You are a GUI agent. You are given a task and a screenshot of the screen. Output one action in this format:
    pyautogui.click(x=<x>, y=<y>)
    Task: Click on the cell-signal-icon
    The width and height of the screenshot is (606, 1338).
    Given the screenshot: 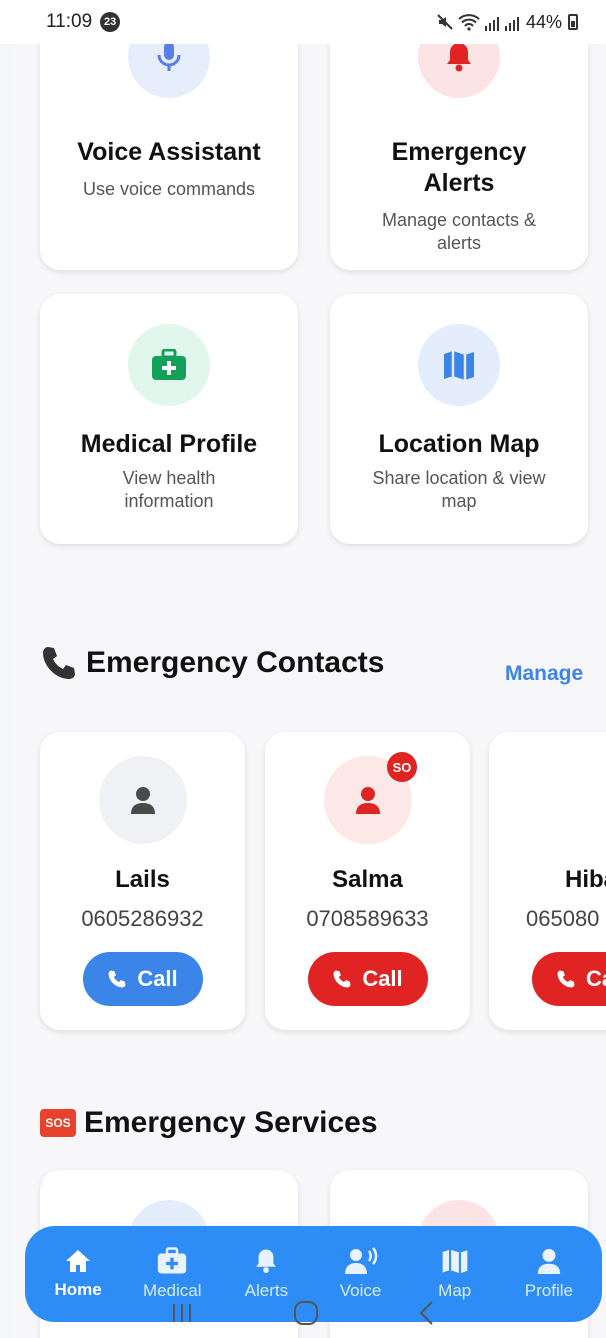 What is the action you would take?
    pyautogui.click(x=491, y=24)
    